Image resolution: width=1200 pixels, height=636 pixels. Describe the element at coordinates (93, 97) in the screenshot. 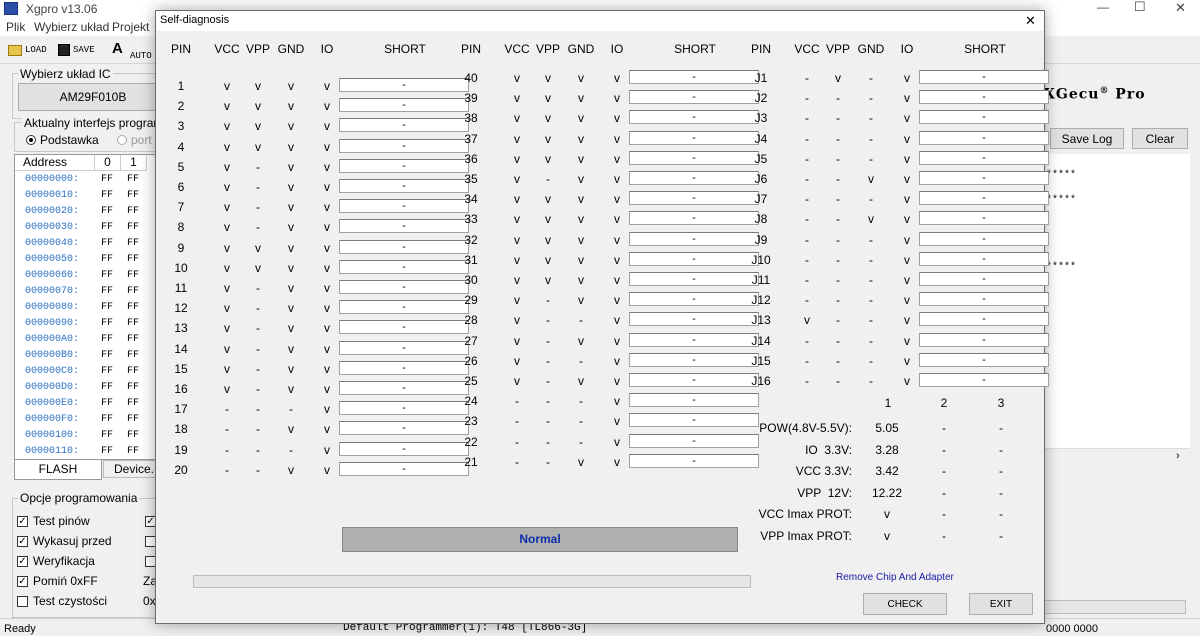

I see `chip-select-button: AM29F010B` at that location.